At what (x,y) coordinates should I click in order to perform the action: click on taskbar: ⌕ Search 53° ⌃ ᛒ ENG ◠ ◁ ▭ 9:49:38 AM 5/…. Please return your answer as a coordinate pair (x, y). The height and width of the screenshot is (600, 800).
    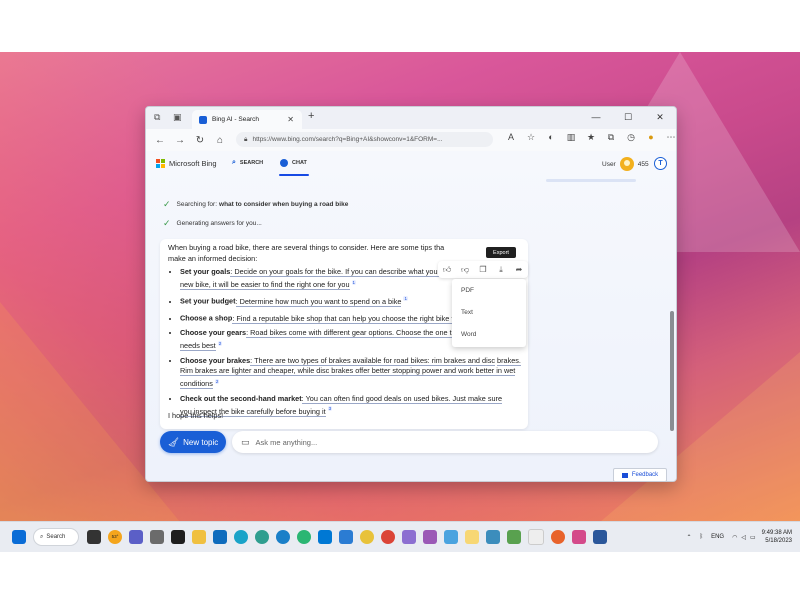
    Looking at the image, I should click on (400, 536).